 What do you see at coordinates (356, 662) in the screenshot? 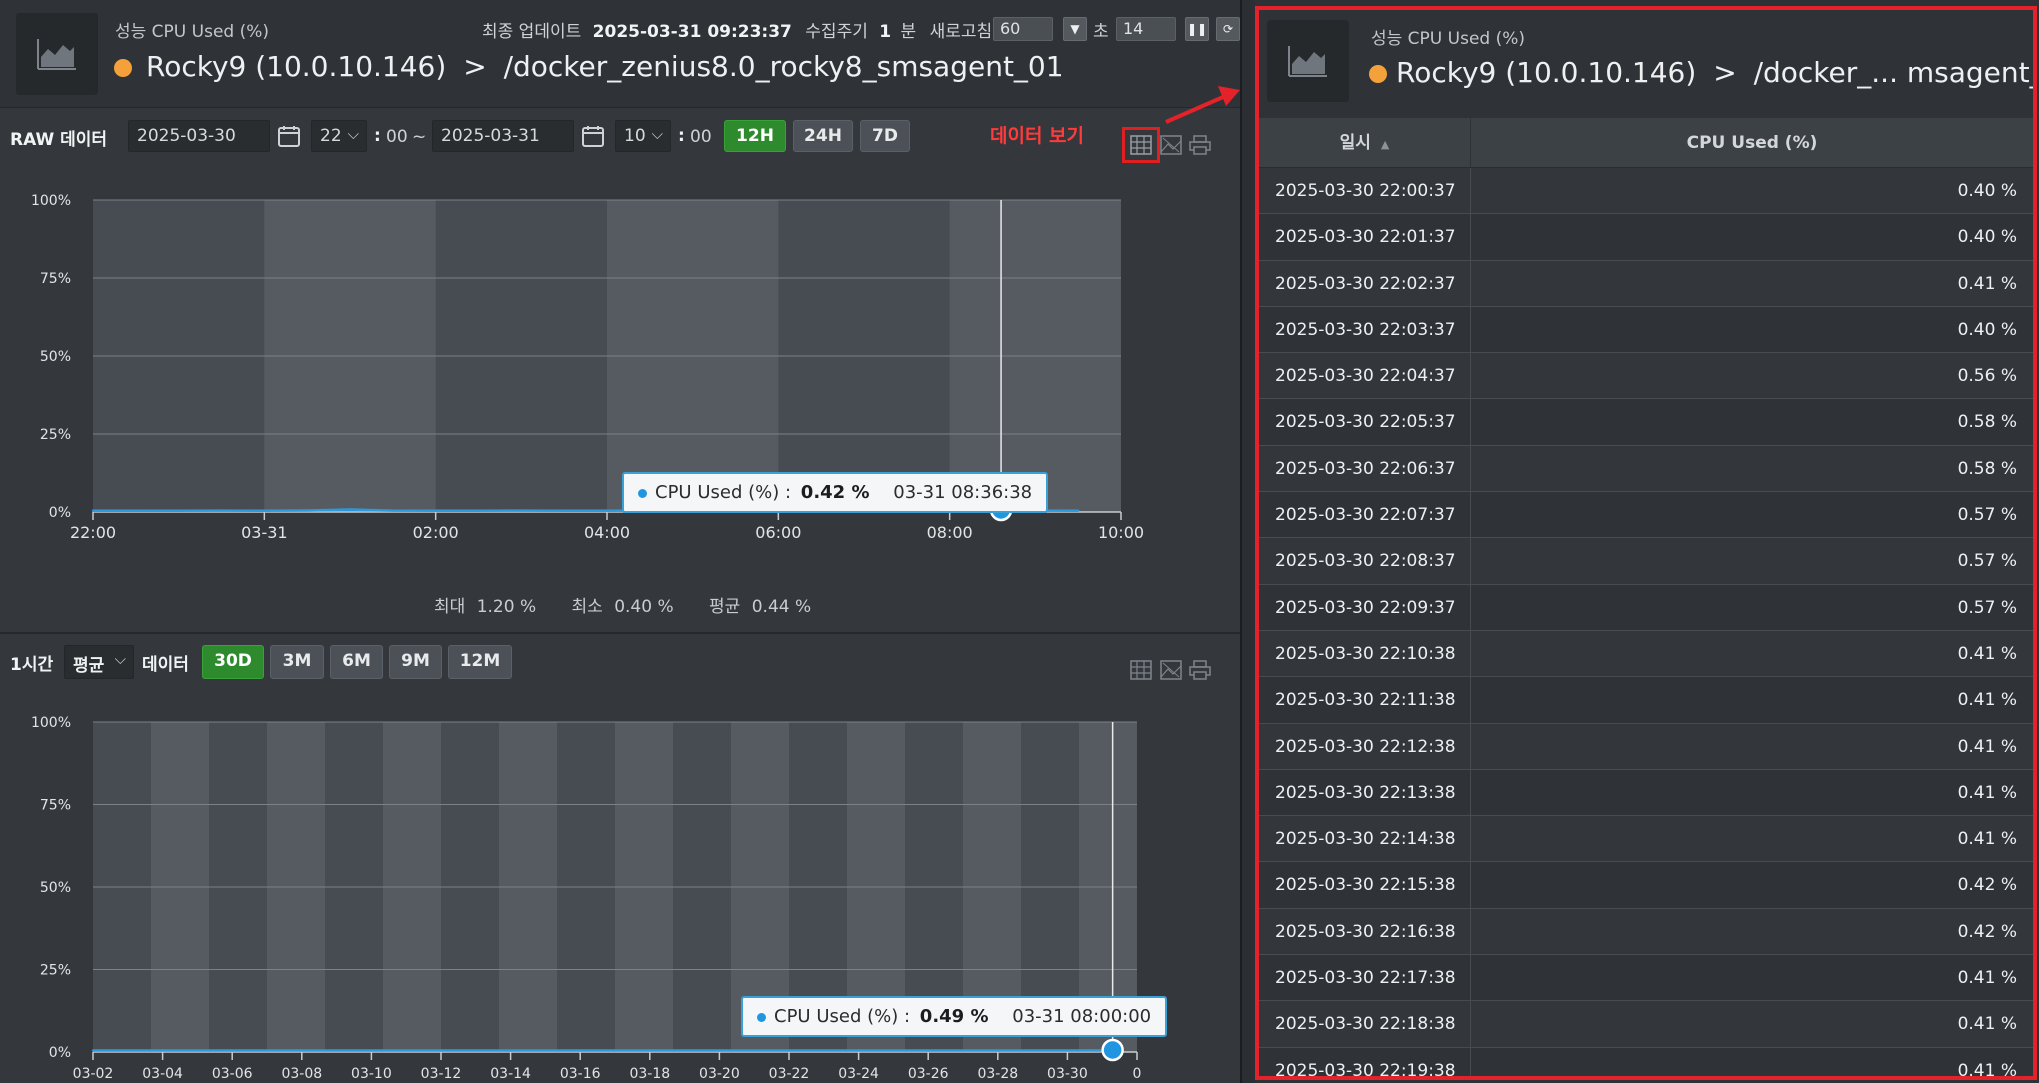
I see `range-6m-button: 6M` at bounding box center [356, 662].